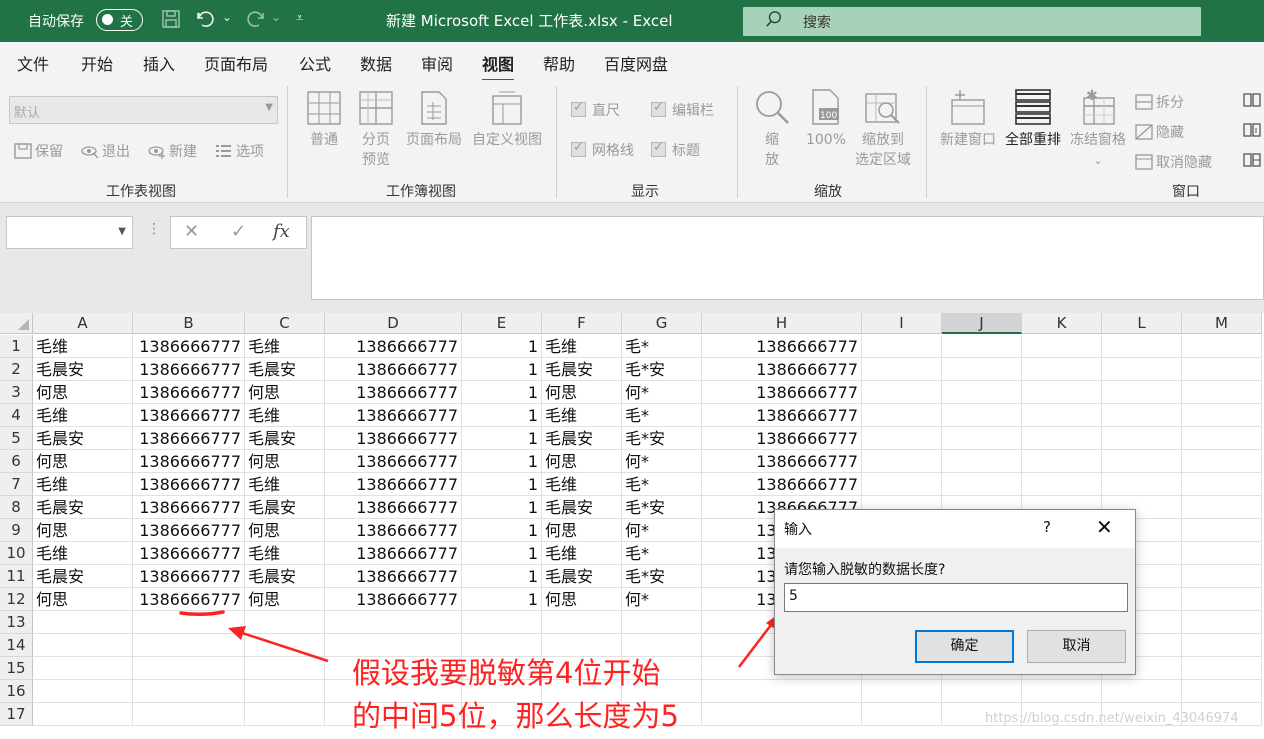 The height and width of the screenshot is (739, 1264). I want to click on cell-d9: 1386666777, so click(393, 530).